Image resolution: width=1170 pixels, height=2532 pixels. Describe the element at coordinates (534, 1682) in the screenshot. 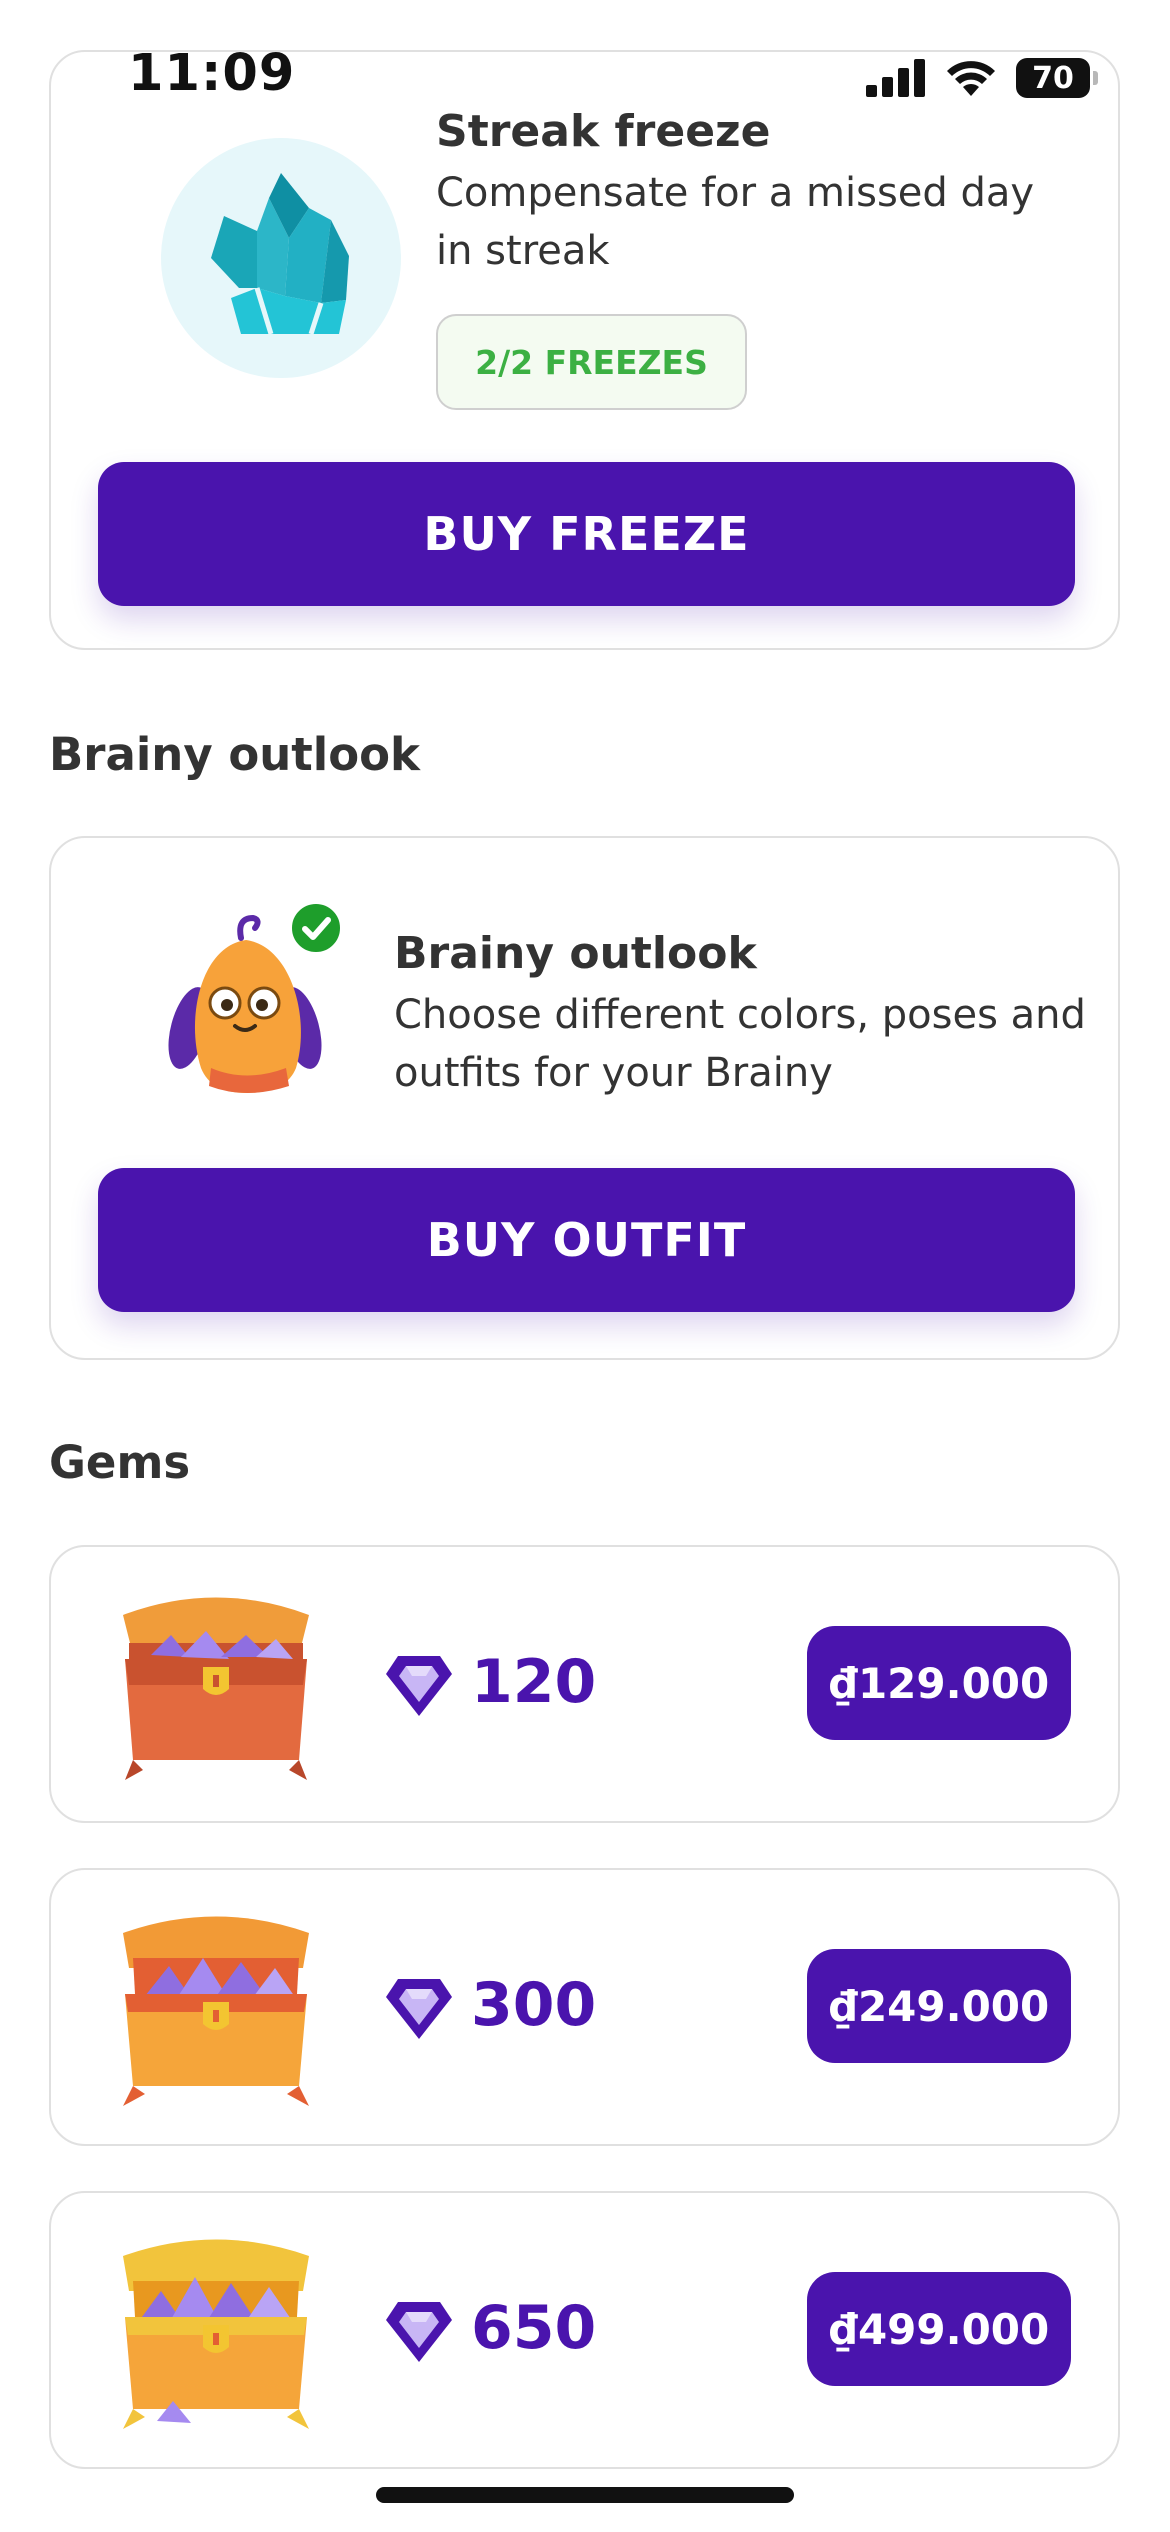

I see `gem-amount: 120` at that location.